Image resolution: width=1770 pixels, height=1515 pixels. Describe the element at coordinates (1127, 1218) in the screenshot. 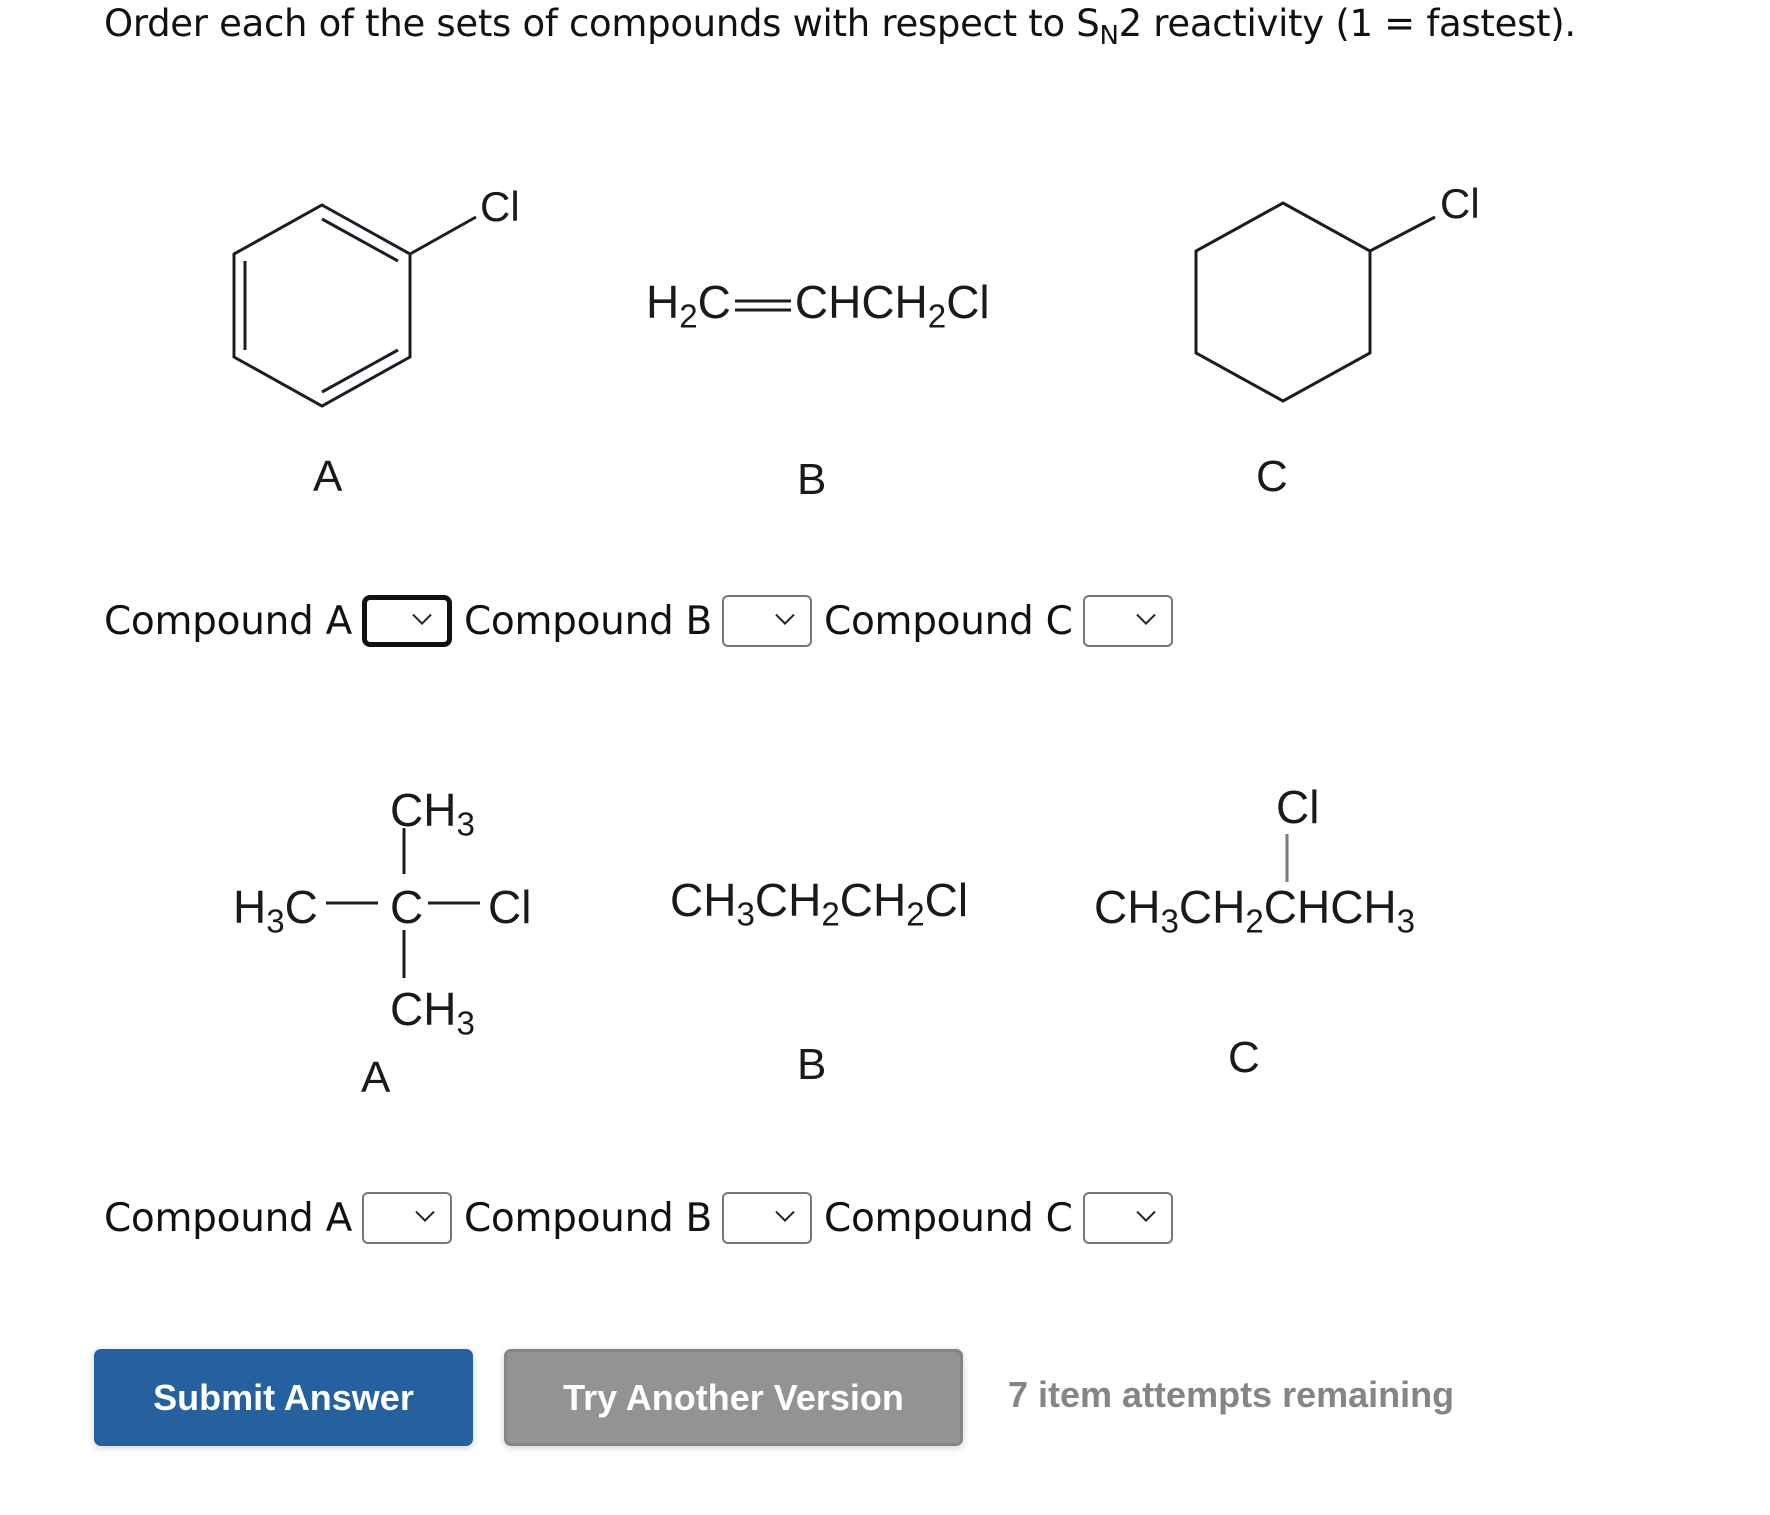

I see `set2-compound-c-select` at that location.